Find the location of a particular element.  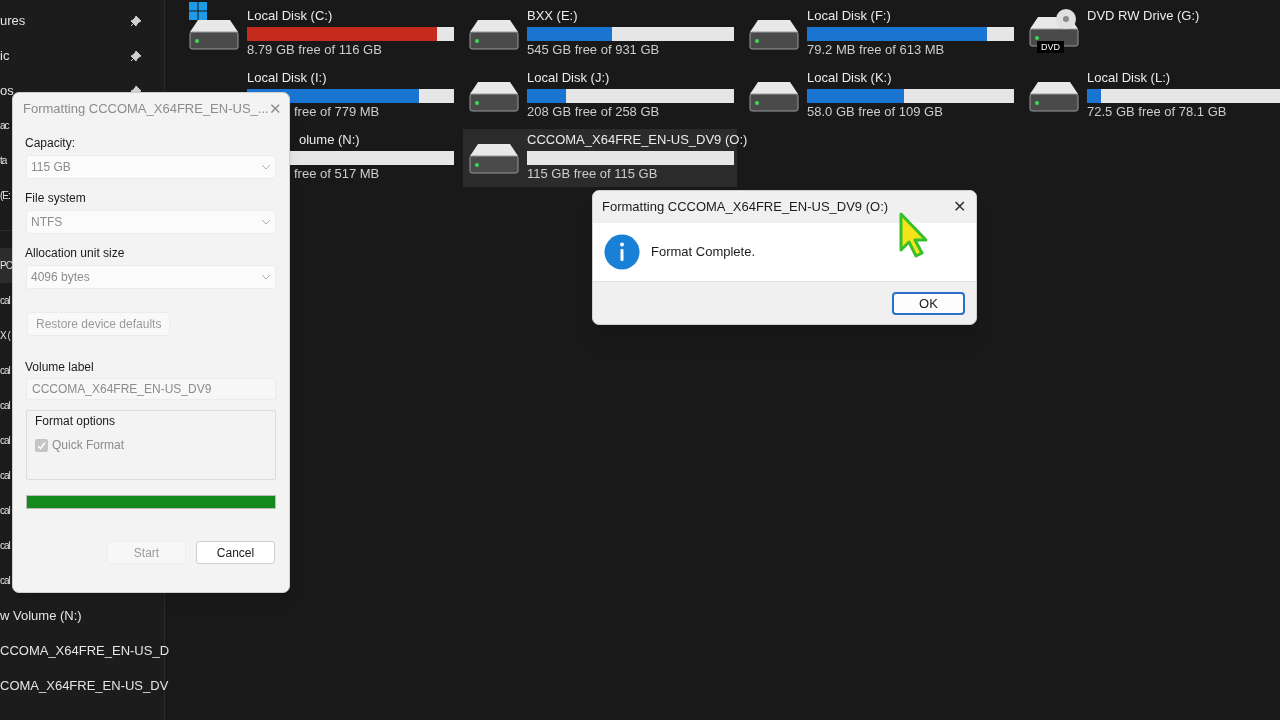

sidebar-item-label: PC is located at coordinates (6, 266).